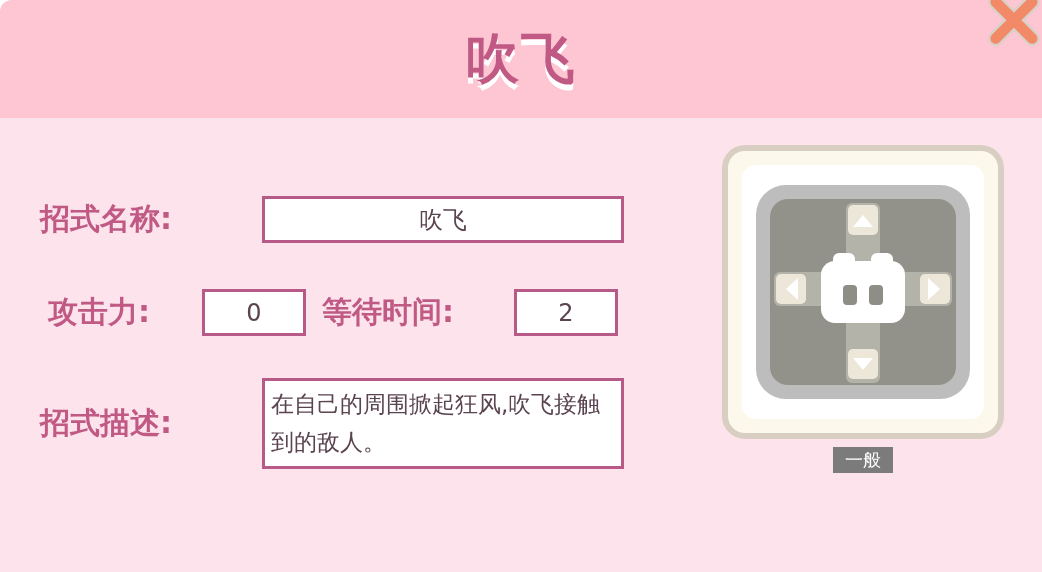 The image size is (1042, 572). I want to click on field-label: 招式名称:, so click(106, 219).